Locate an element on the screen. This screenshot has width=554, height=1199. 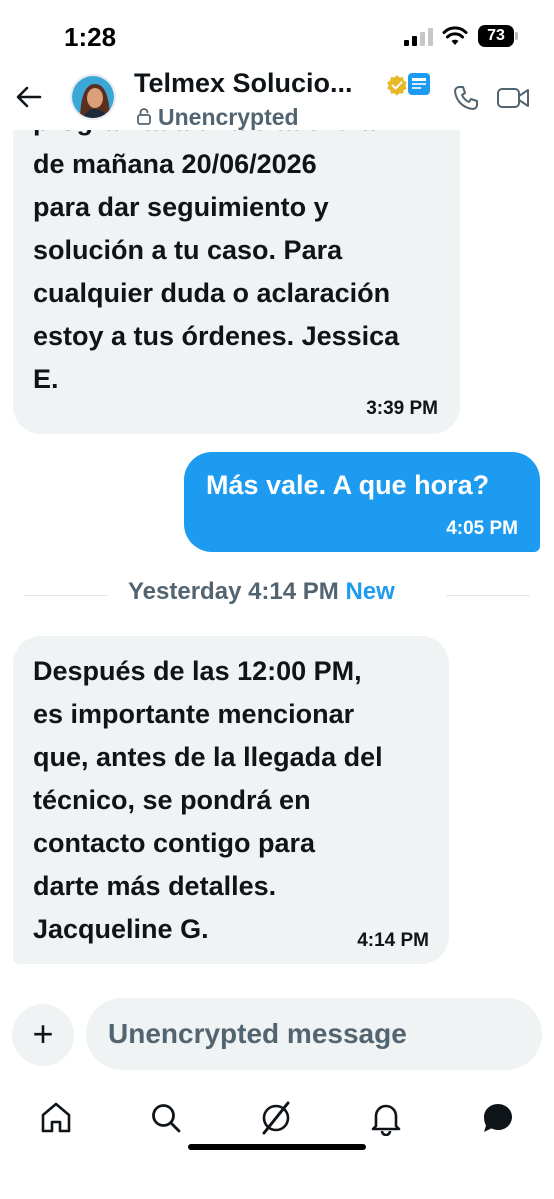
bell-icon is located at coordinates (386, 1120).